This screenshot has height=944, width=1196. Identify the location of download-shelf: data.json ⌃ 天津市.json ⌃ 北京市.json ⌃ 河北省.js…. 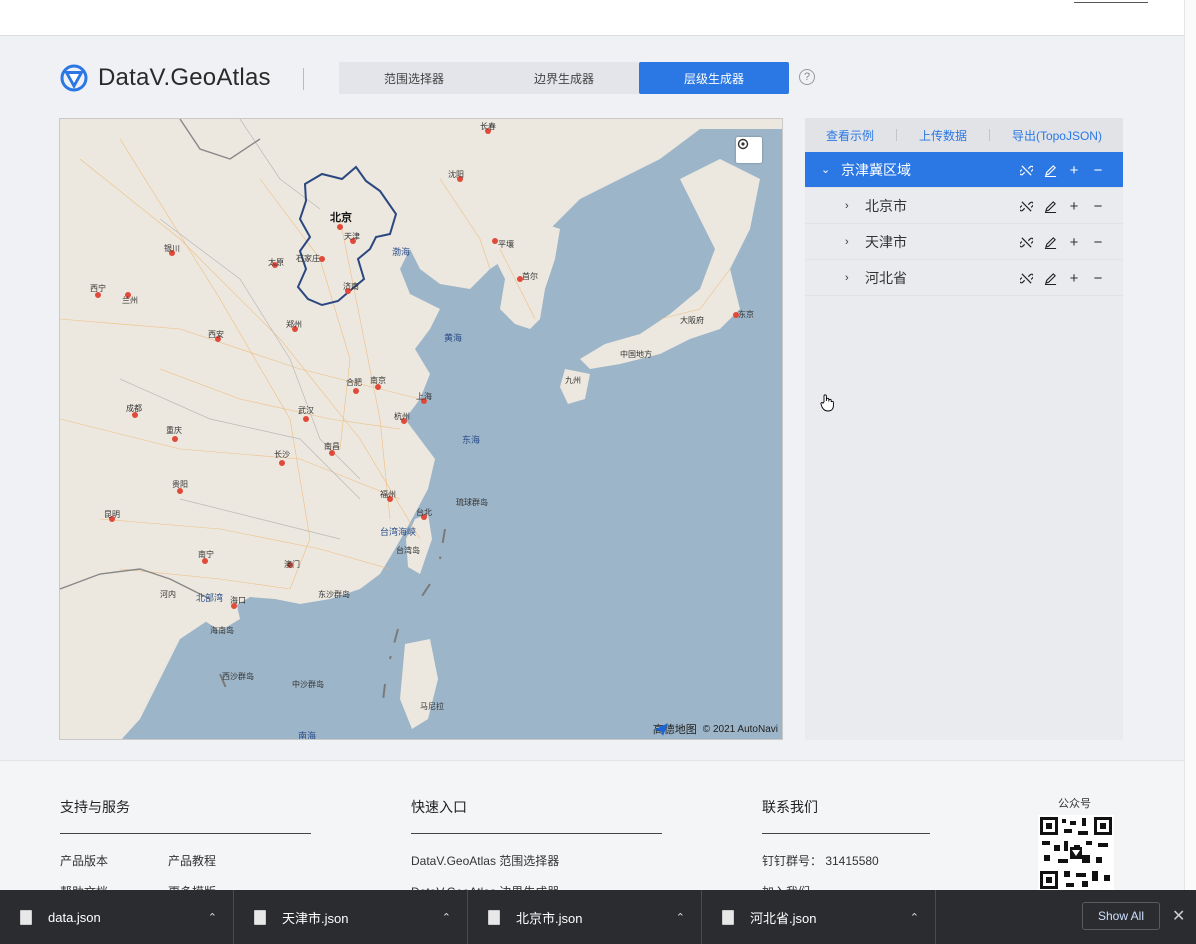
(598, 917).